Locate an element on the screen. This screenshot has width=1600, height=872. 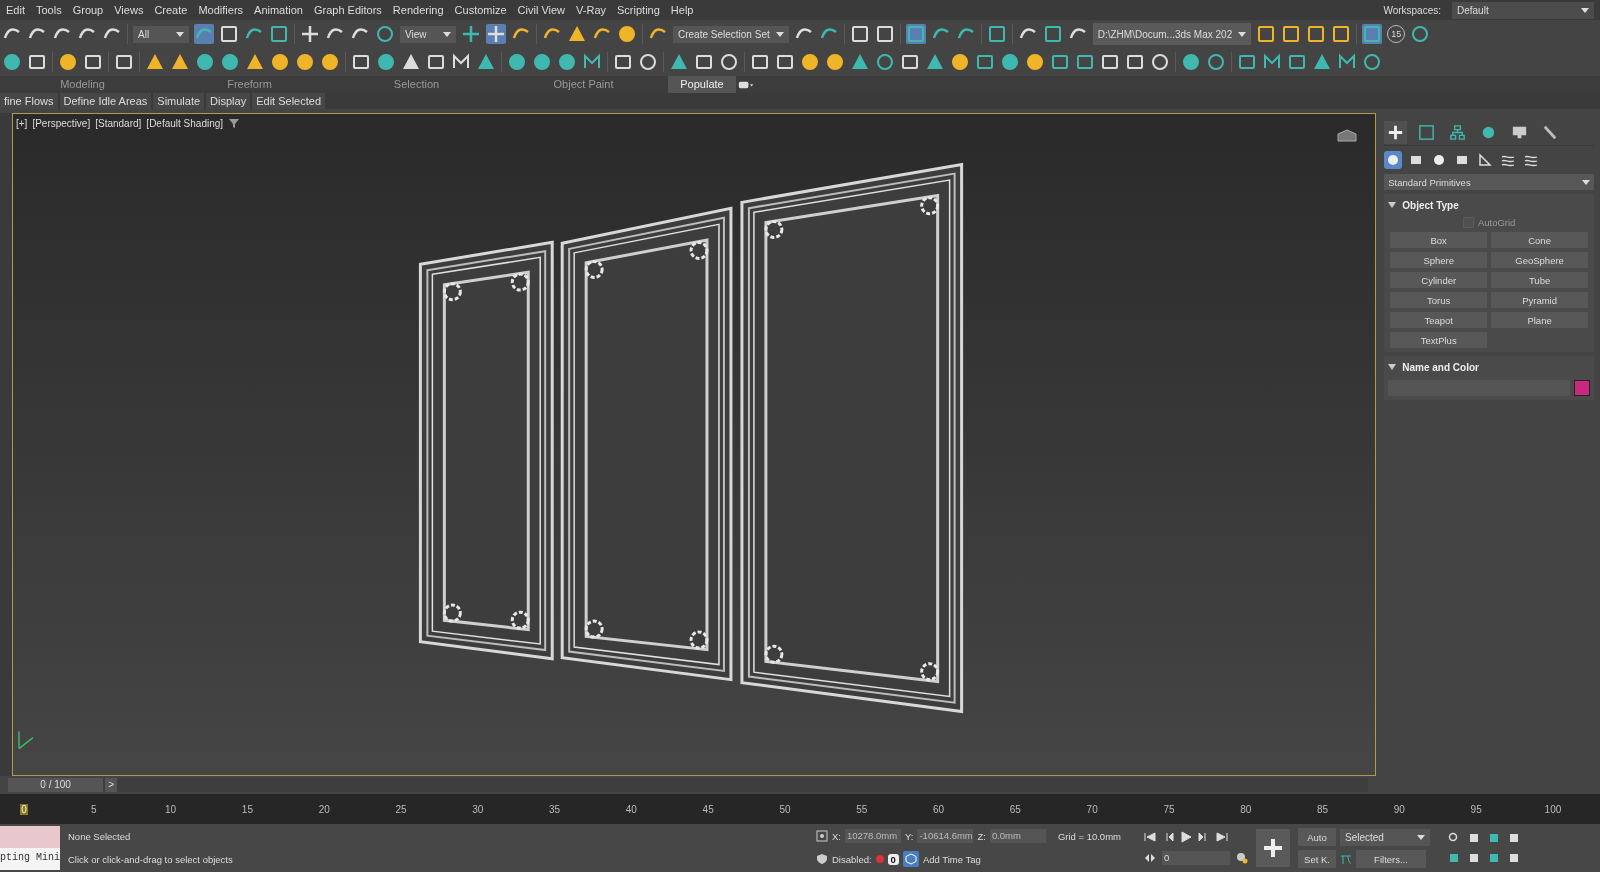
timeline-track: 0 5 10 15 20 25 30 35 40 45 50 55 60 65 70 75 80 85 90 95 100 is located at coordinates (800, 809).